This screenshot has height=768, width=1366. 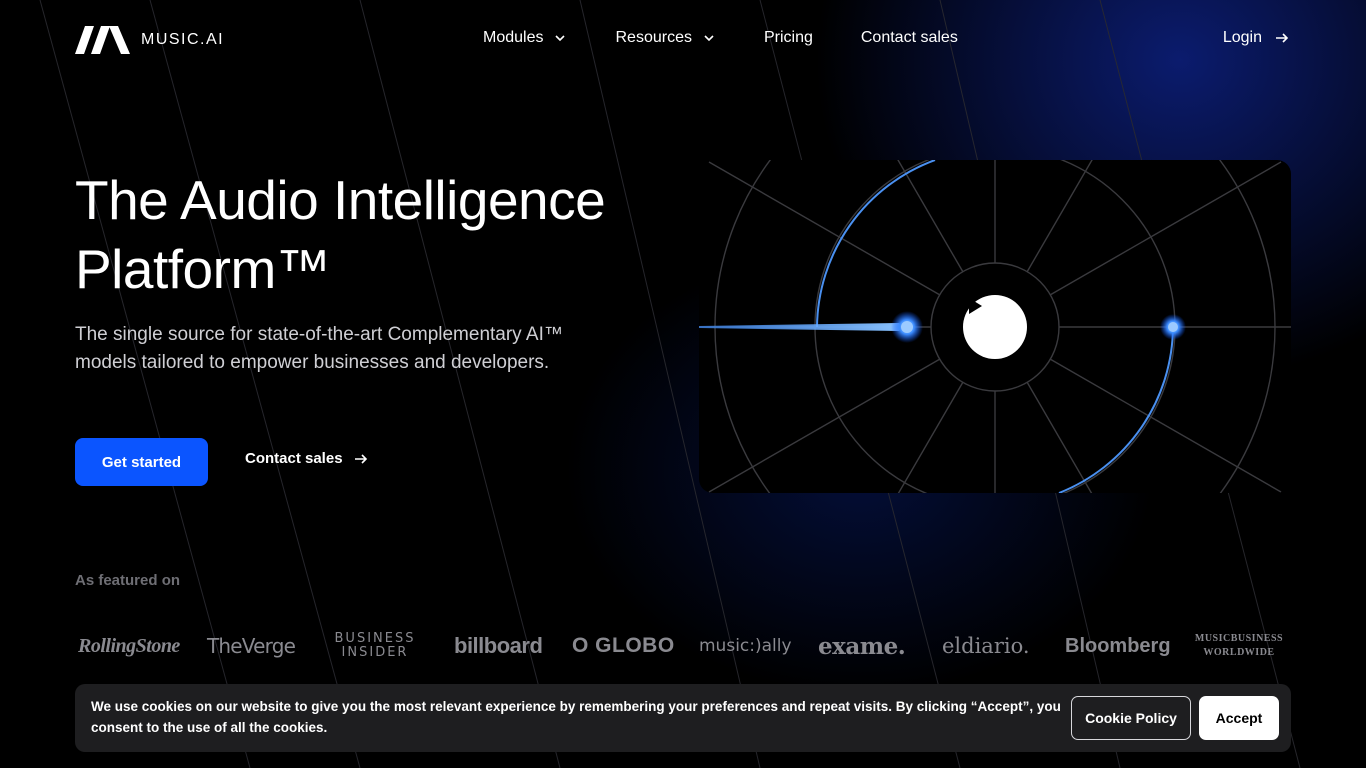 I want to click on nav-contact-sales-label: Contact sales, so click(x=909, y=37).